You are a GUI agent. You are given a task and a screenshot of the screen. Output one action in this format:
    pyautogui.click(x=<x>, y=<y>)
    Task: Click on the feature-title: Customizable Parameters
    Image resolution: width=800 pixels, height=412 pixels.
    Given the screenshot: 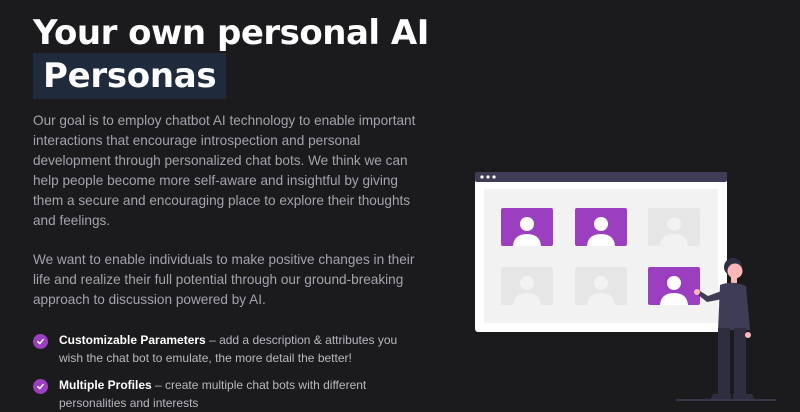 What is the action you would take?
    pyautogui.click(x=132, y=340)
    